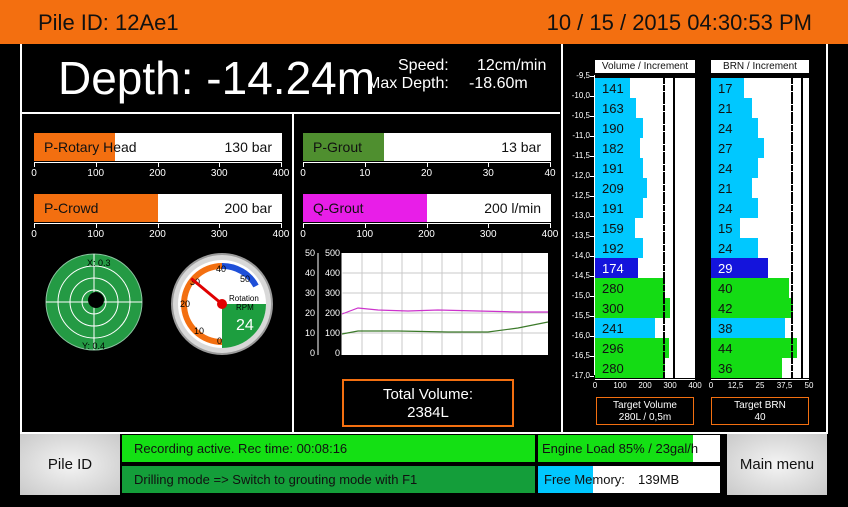 This screenshot has width=848, height=507. What do you see at coordinates (328, 448) in the screenshot?
I see `recording-status: Recording active. Rec time: 00:08:16` at bounding box center [328, 448].